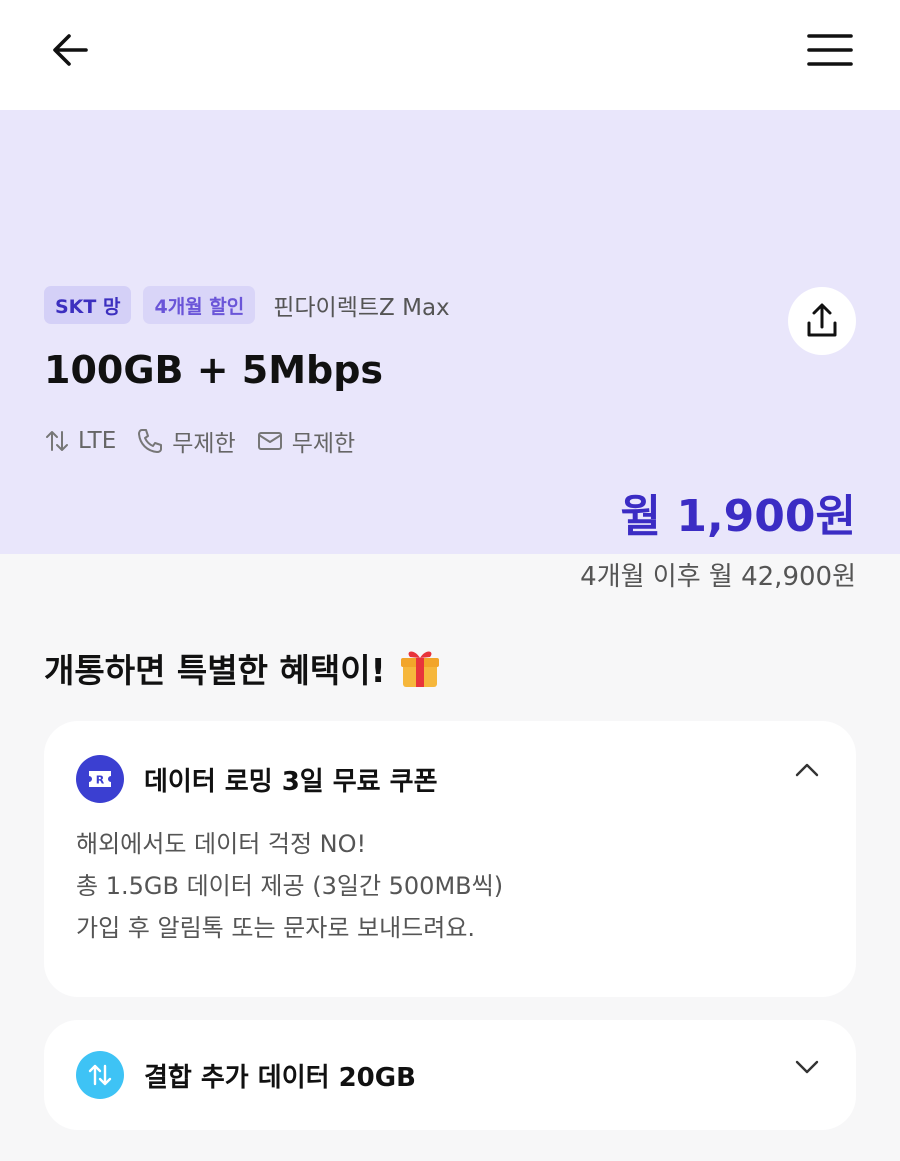  What do you see at coordinates (204, 444) in the screenshot?
I see `spec-calls-label: 무제한` at bounding box center [204, 444].